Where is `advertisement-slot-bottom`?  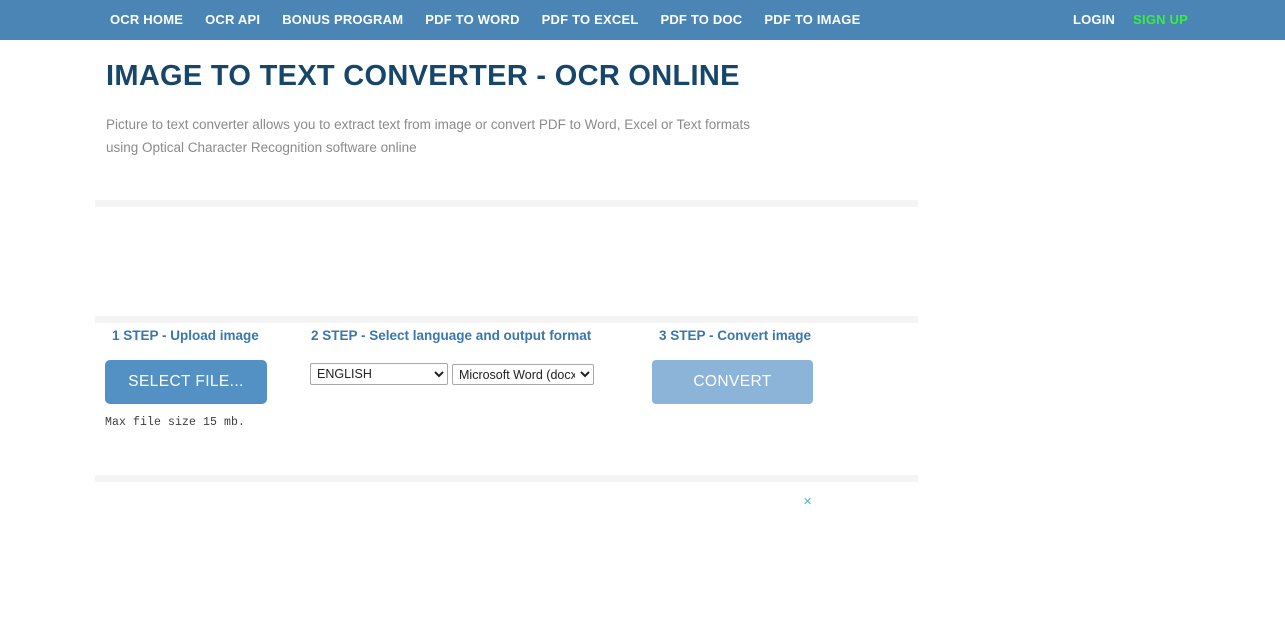
advertisement-slot-bottom is located at coordinates (506, 555).